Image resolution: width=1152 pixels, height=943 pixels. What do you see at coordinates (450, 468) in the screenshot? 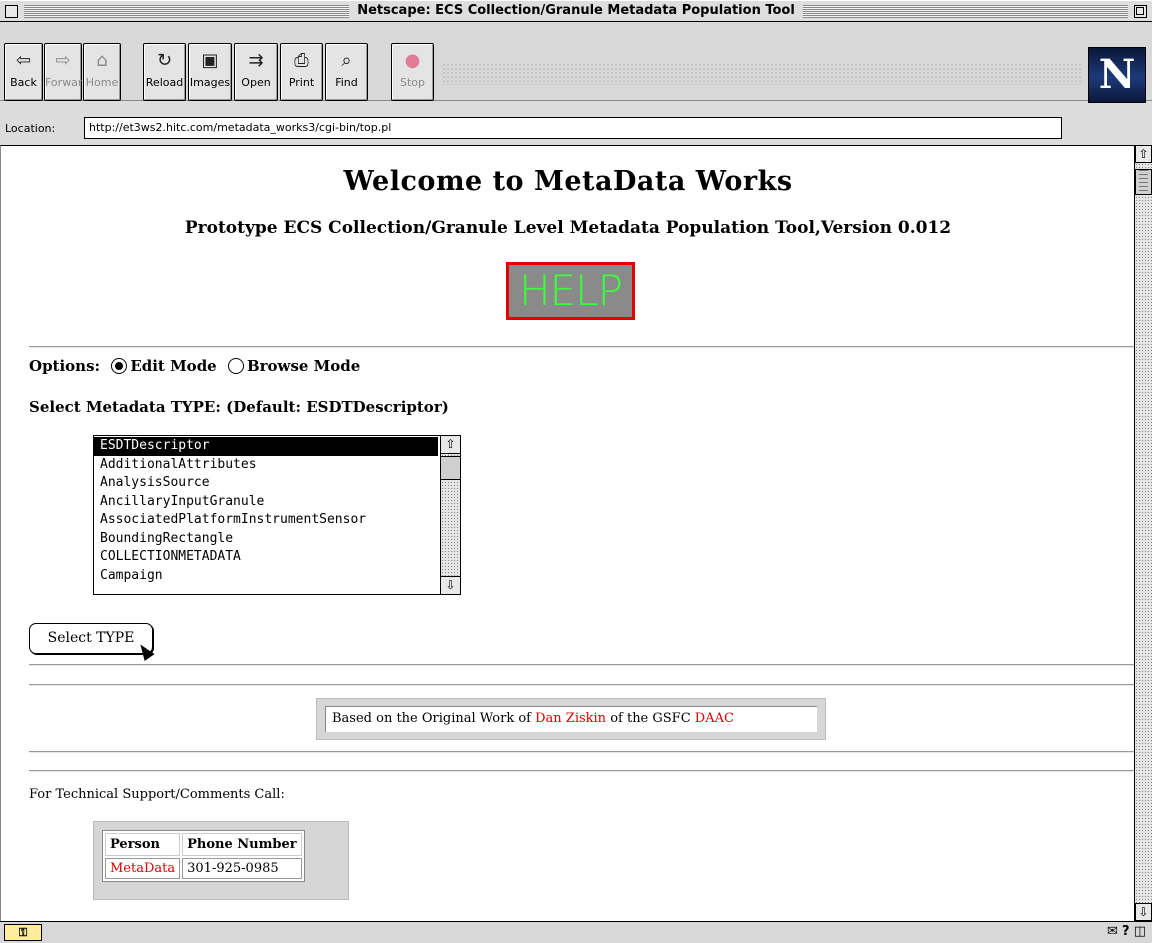
I see `listbox-scroll-thumb` at bounding box center [450, 468].